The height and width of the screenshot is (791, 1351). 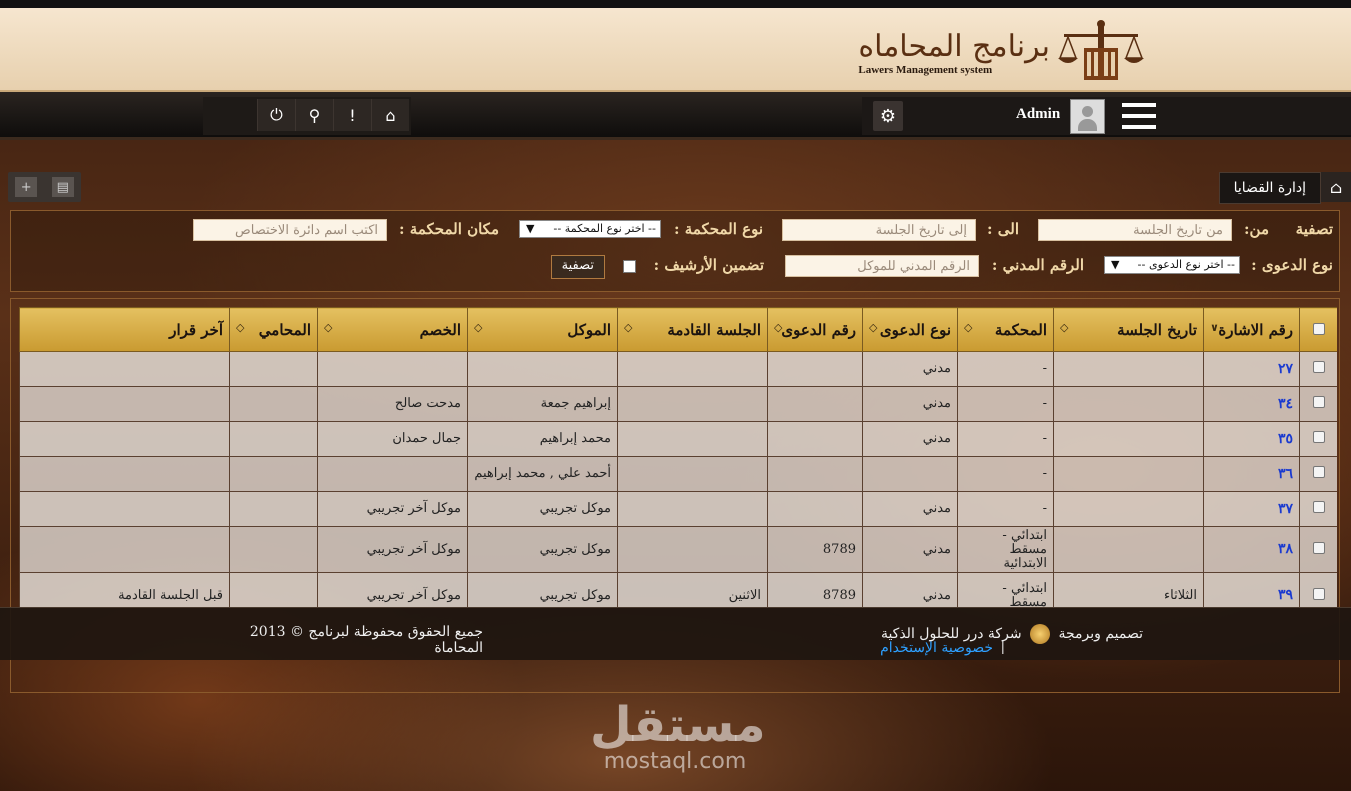 I want to click on select-all-checkbox, so click(x=1318, y=328).